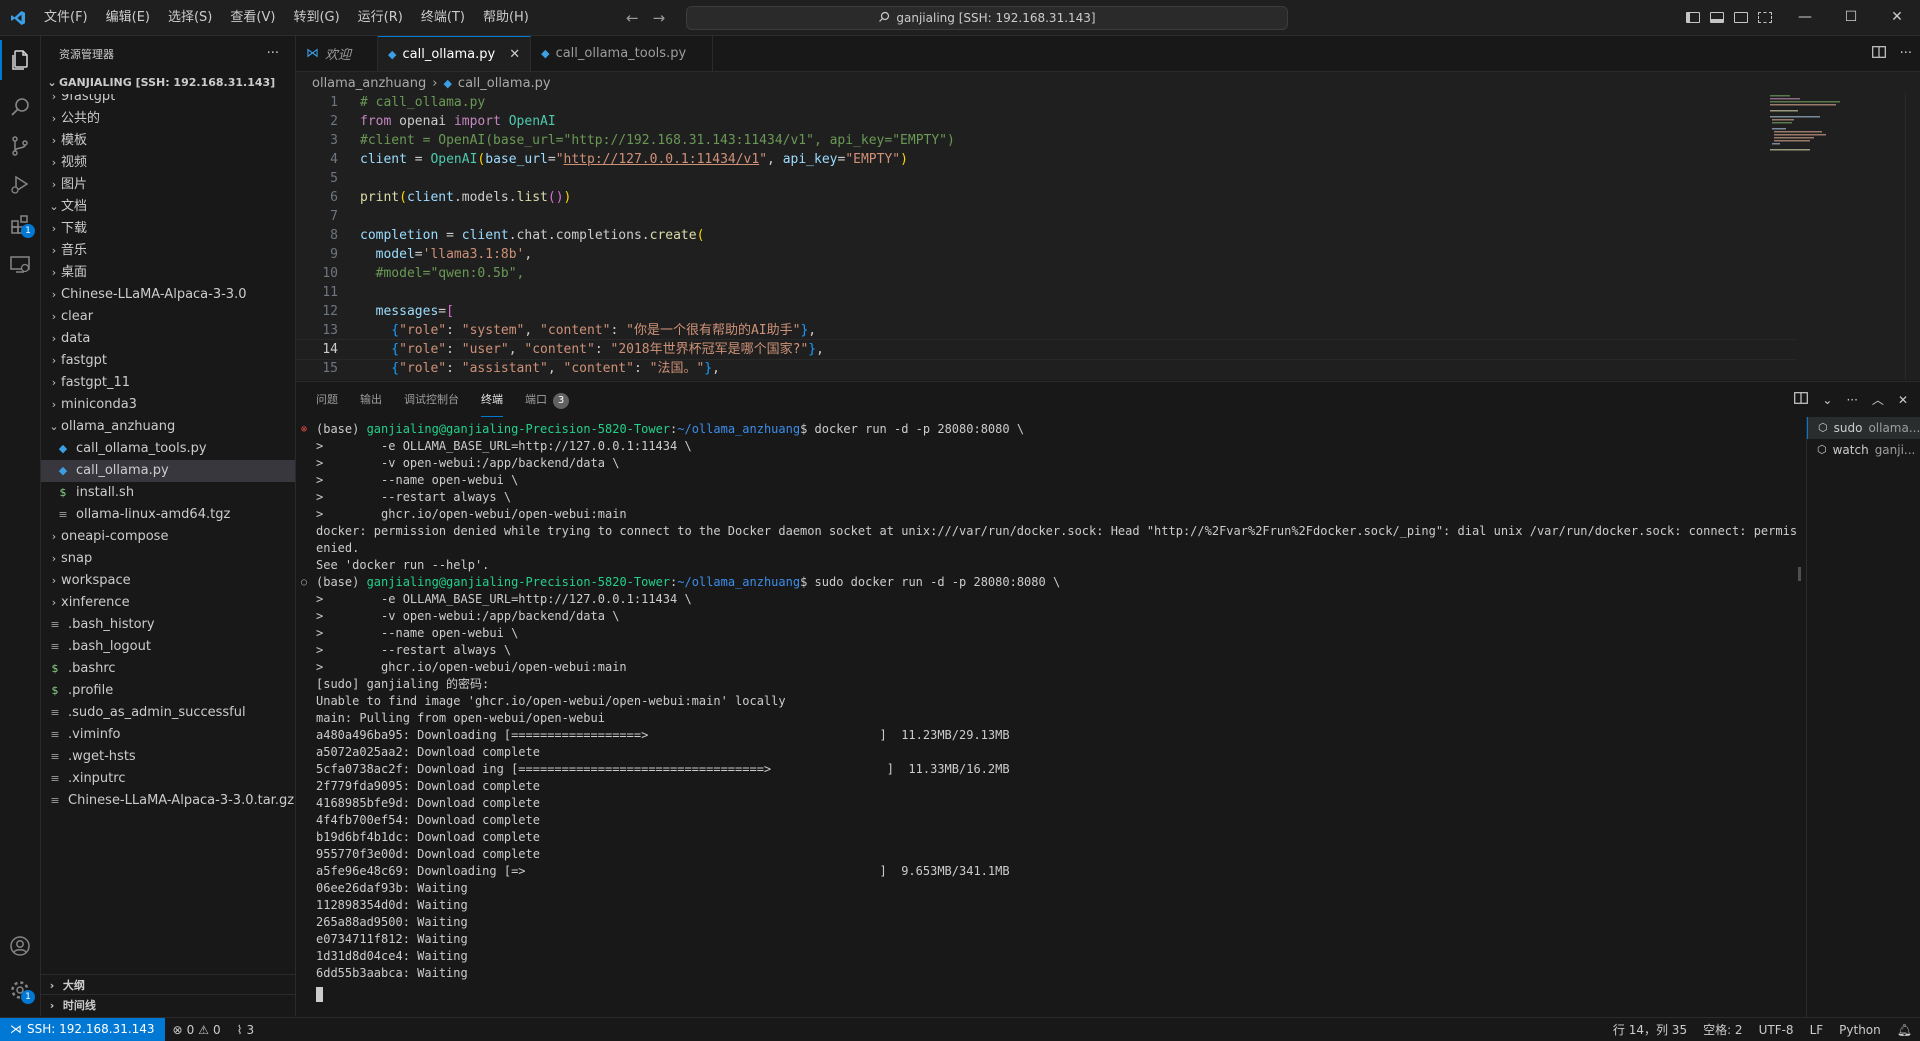 The width and height of the screenshot is (1920, 1041). Describe the element at coordinates (128, 17) in the screenshot. I see `menu-item: 编辑(E)` at that location.